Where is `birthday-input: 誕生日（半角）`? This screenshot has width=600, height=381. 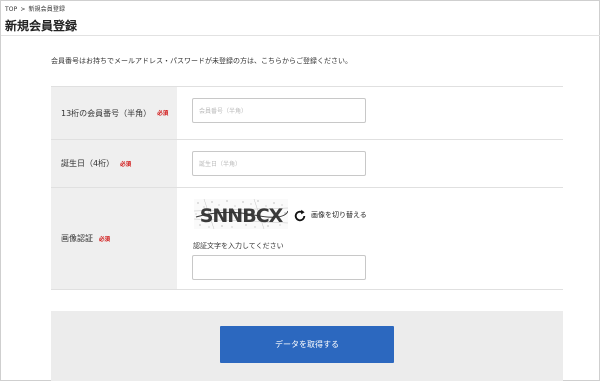
birthday-input: 誕生日（半角） is located at coordinates (279, 163).